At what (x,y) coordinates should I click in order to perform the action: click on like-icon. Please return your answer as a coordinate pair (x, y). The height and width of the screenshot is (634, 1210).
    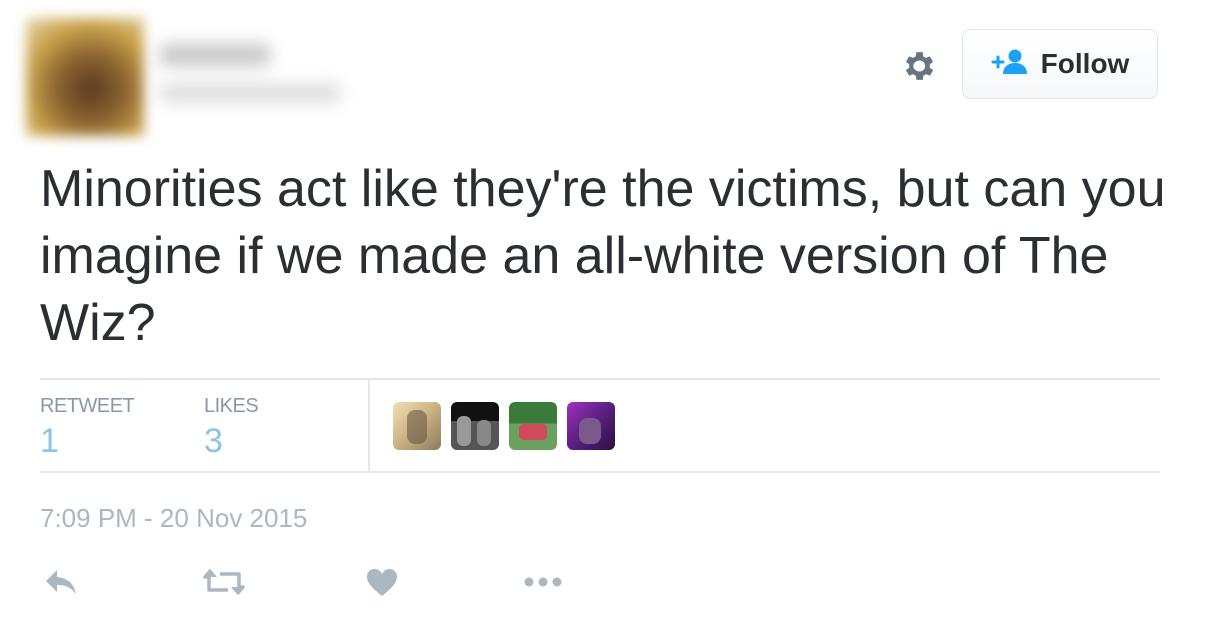
    Looking at the image, I should click on (382, 582).